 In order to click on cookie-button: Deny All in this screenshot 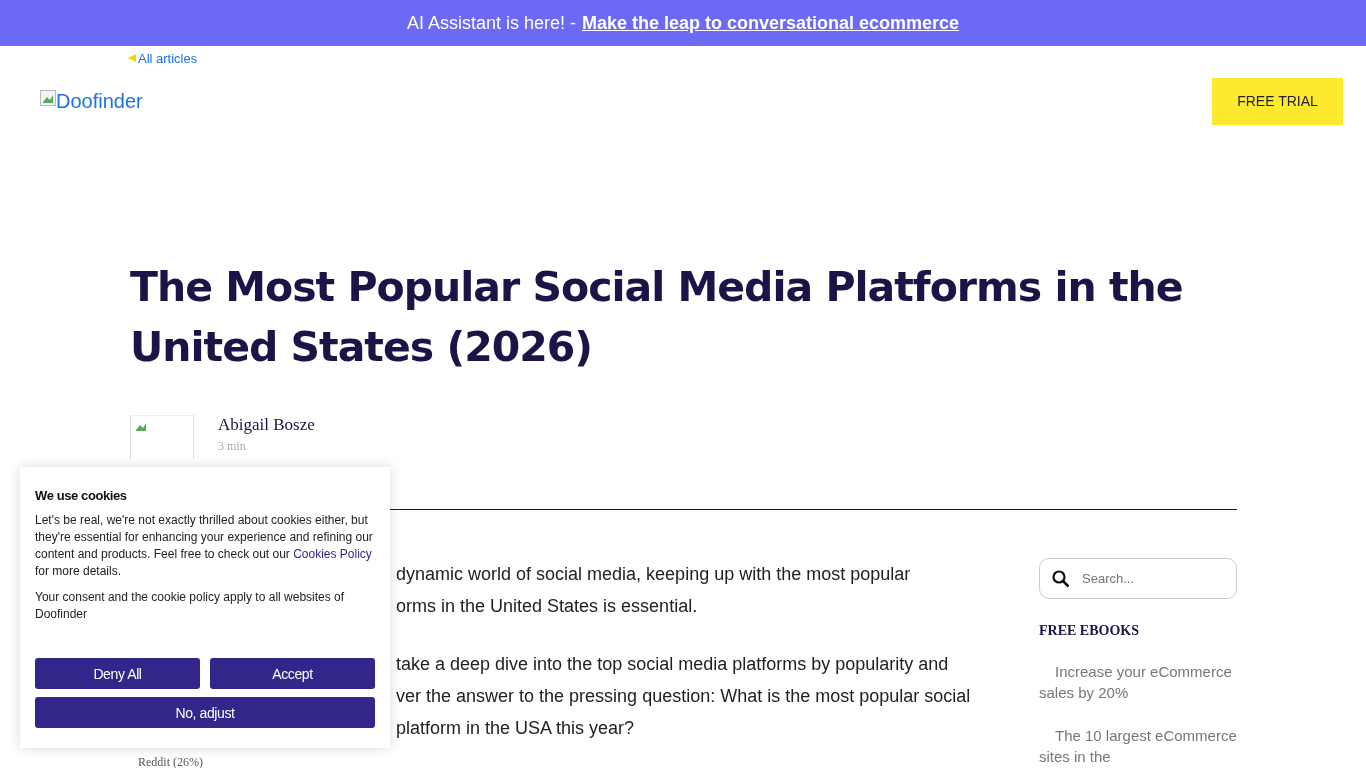, I will do `click(117, 673)`.